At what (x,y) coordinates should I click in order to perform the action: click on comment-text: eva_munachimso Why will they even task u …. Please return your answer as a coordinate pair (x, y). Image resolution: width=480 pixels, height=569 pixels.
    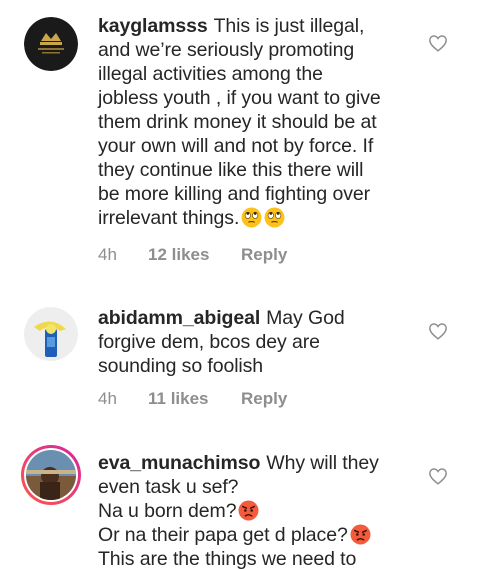
    Looking at the image, I should click on (238, 510).